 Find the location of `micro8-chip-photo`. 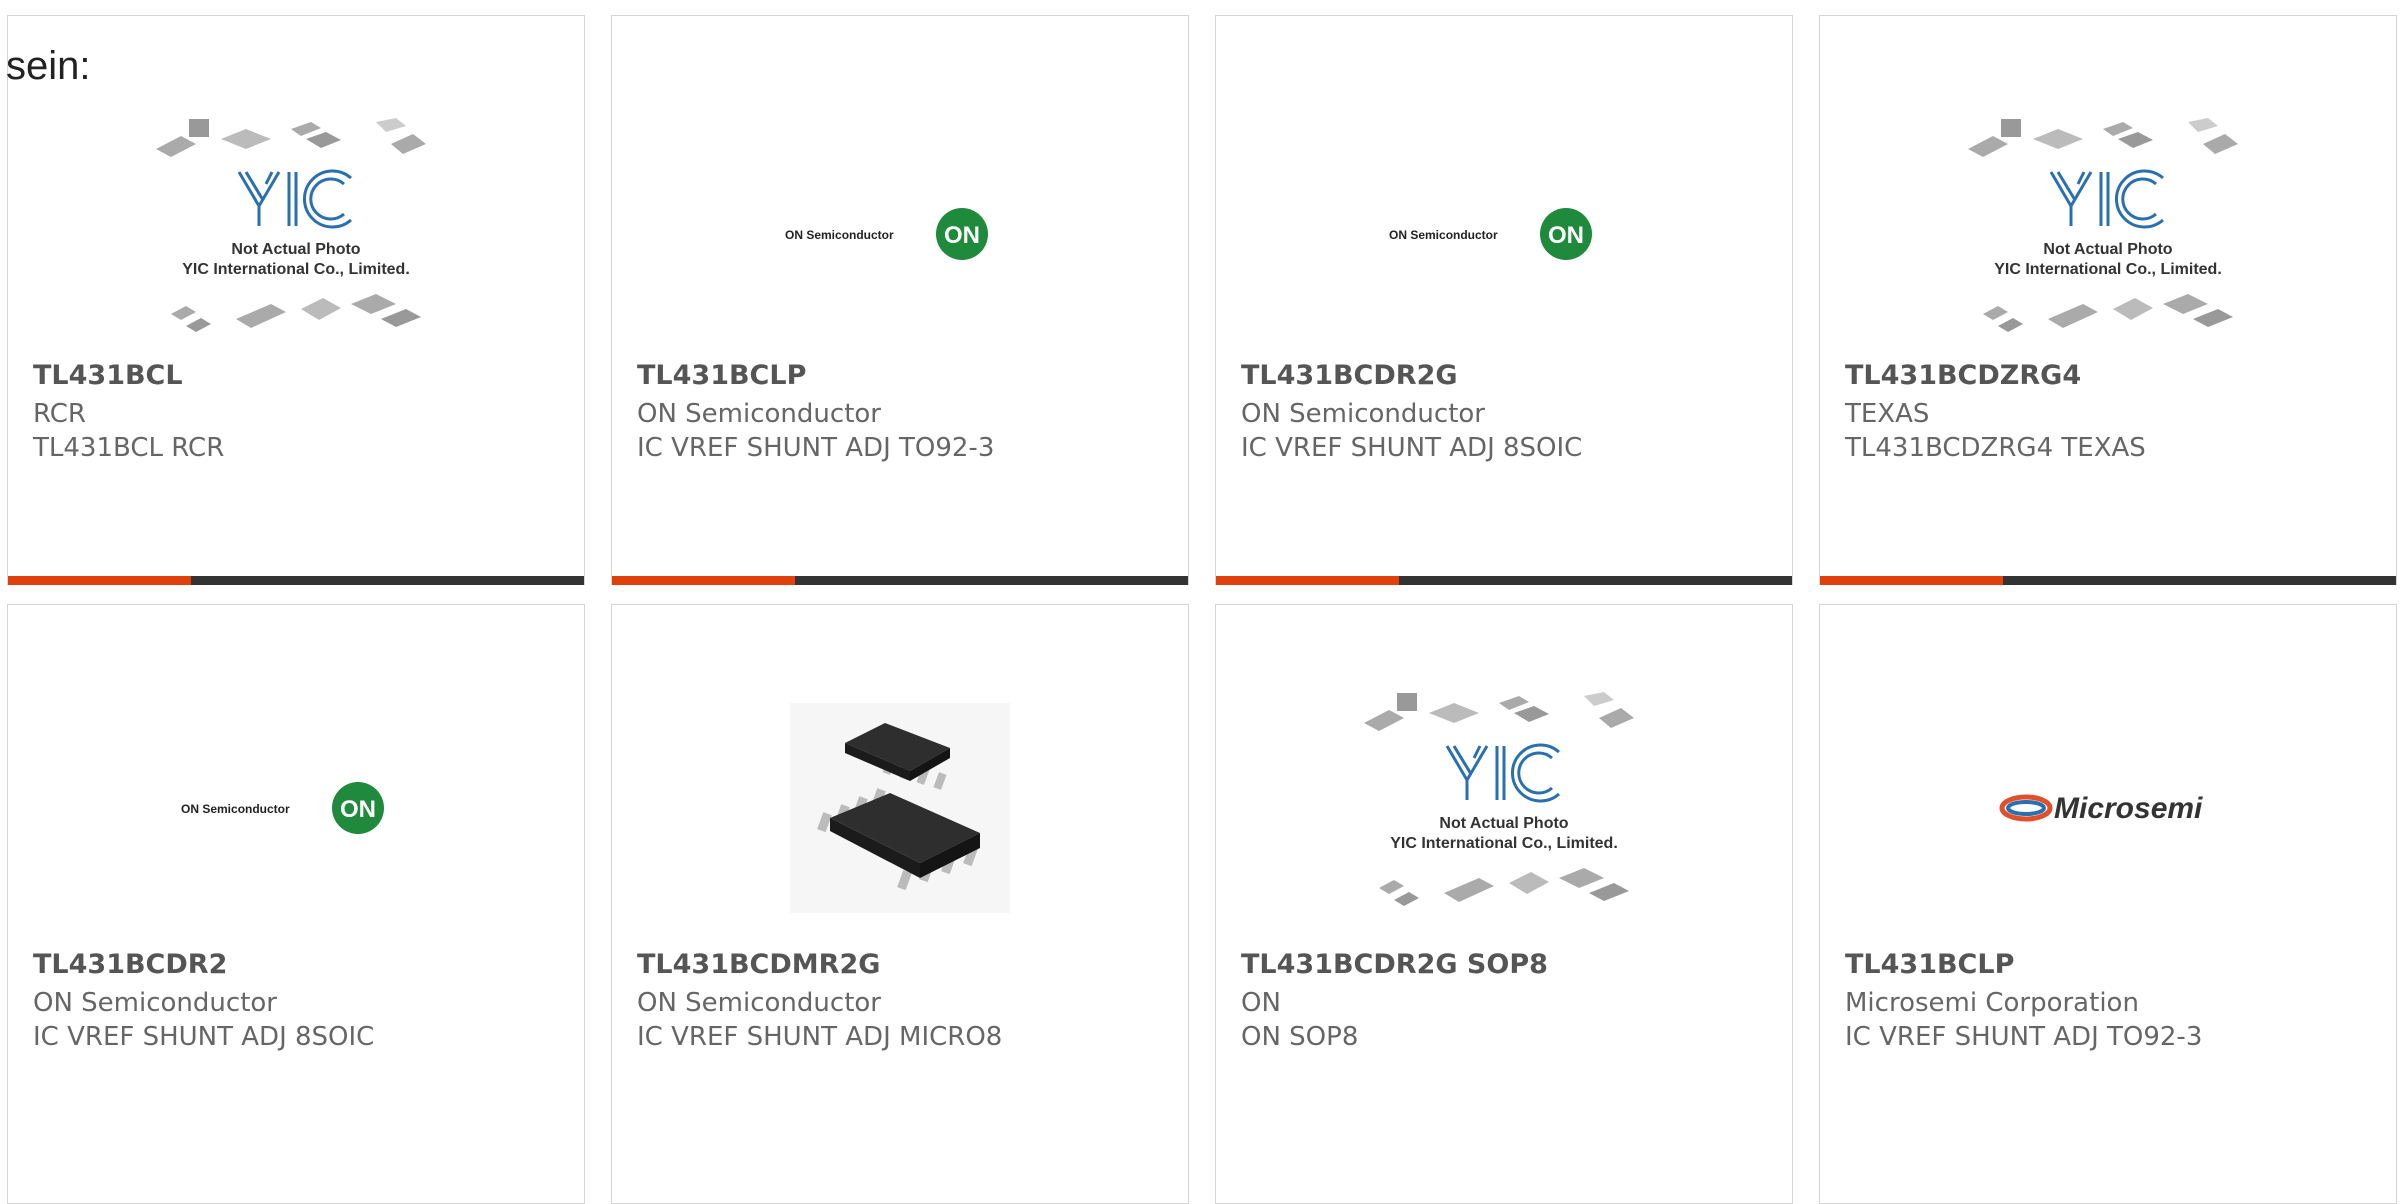

micro8-chip-photo is located at coordinates (900, 807).